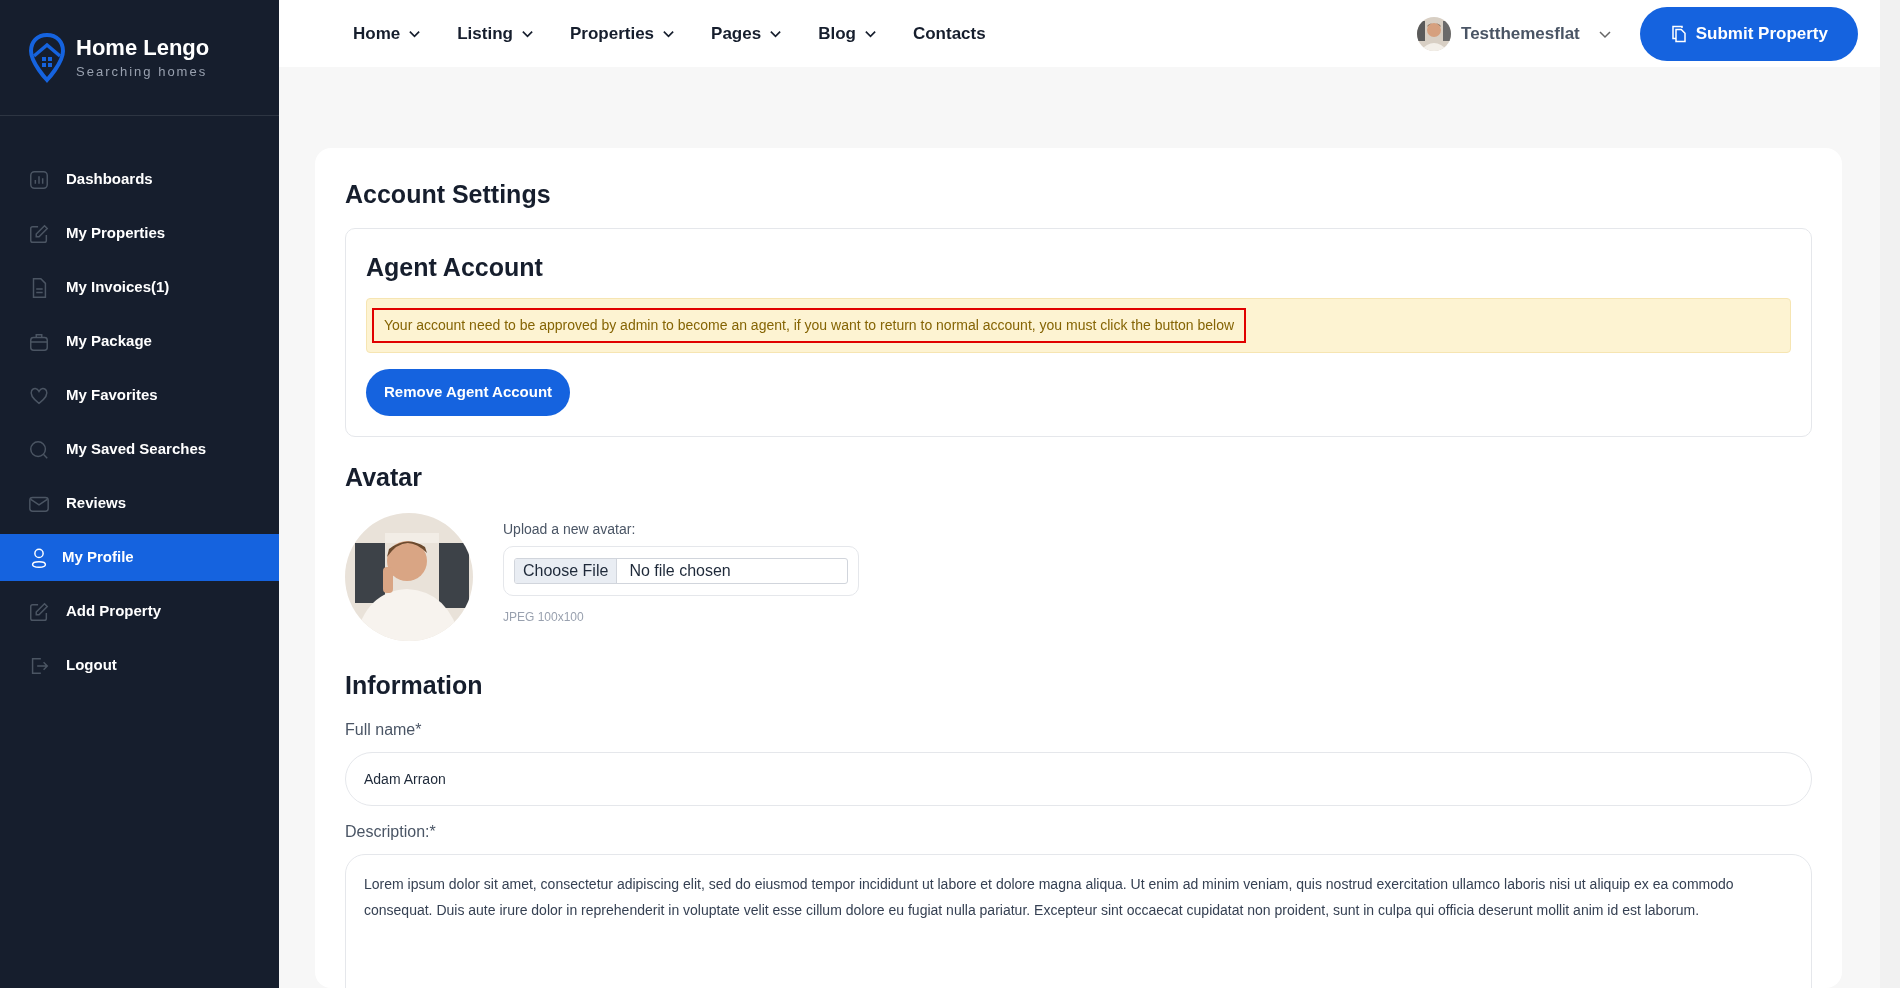 The width and height of the screenshot is (1900, 988). Describe the element at coordinates (495, 33) in the screenshot. I see `nav-link: Listing` at that location.